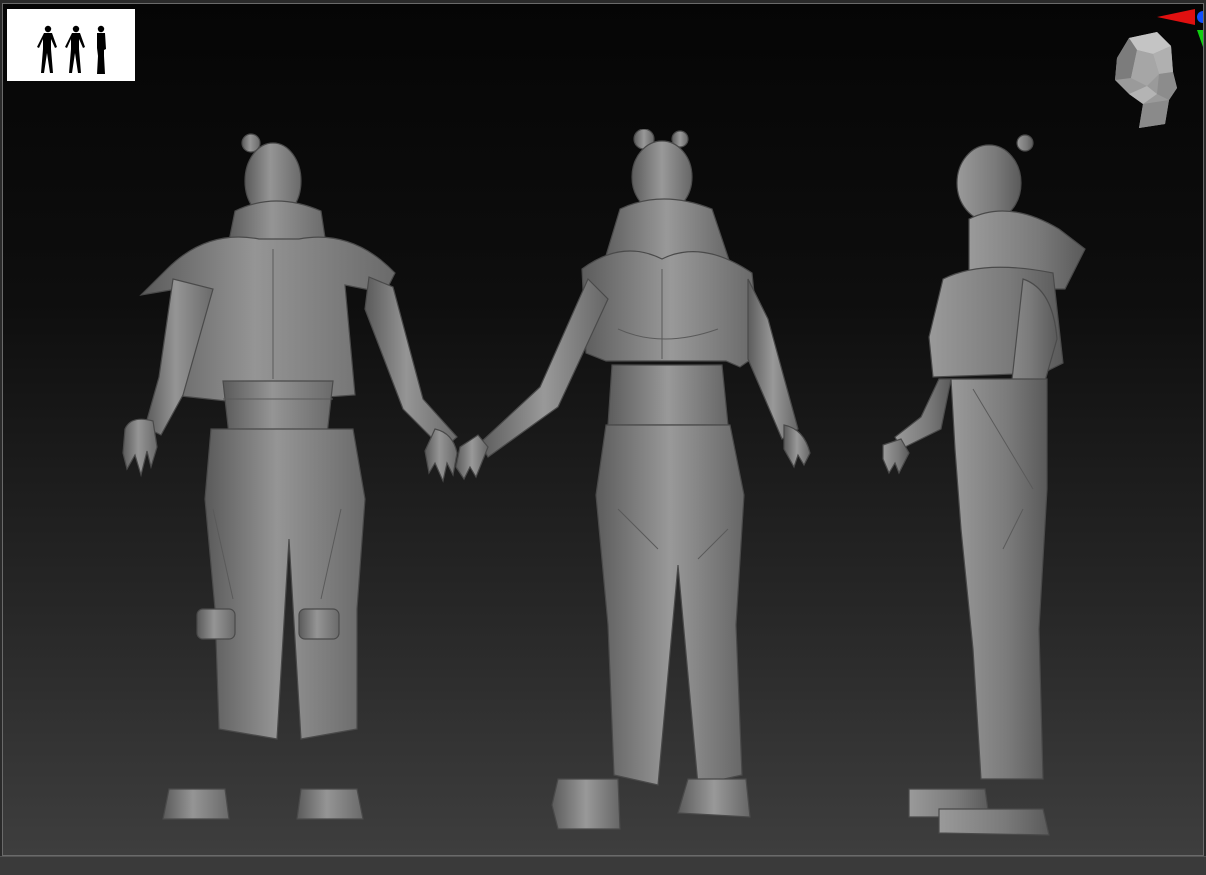  Describe the element at coordinates (71, 49) in the screenshot. I see `three-figure-silhouette-icon` at that location.